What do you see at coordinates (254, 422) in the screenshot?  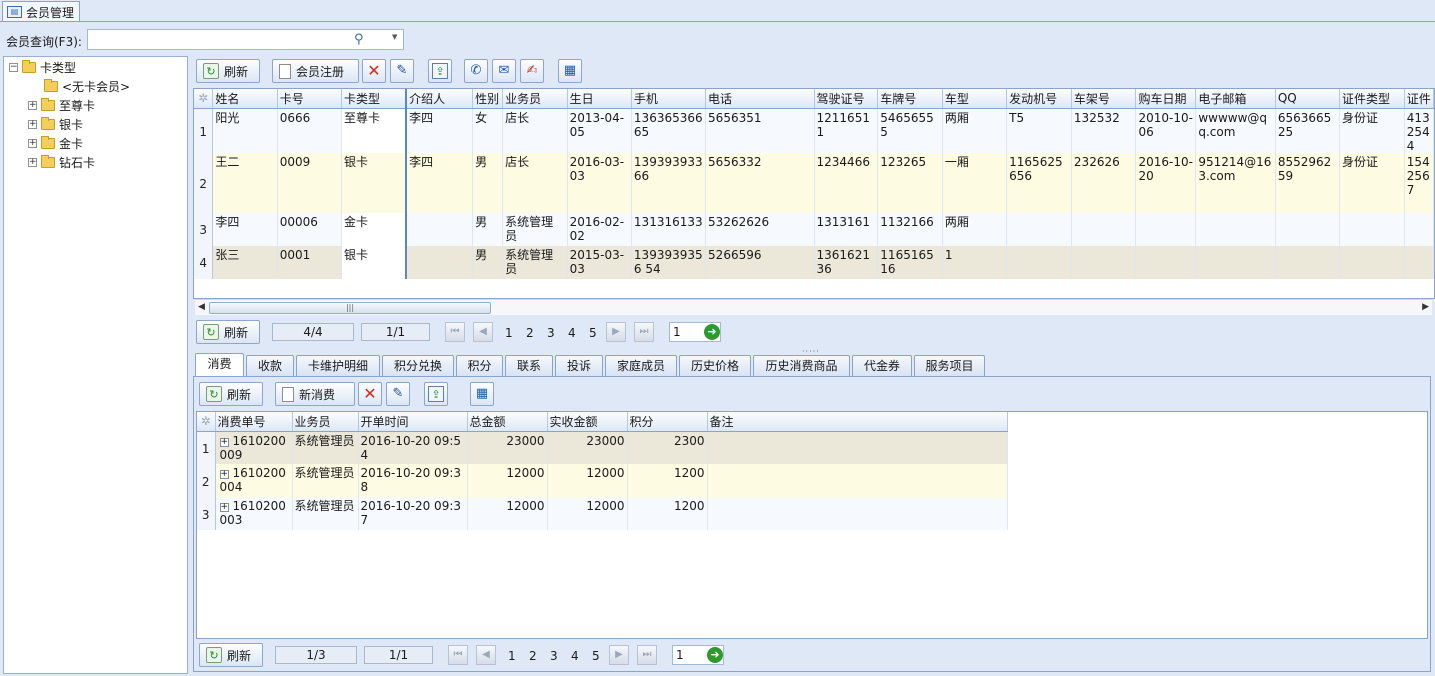 I see `column-header: 消费单号` at bounding box center [254, 422].